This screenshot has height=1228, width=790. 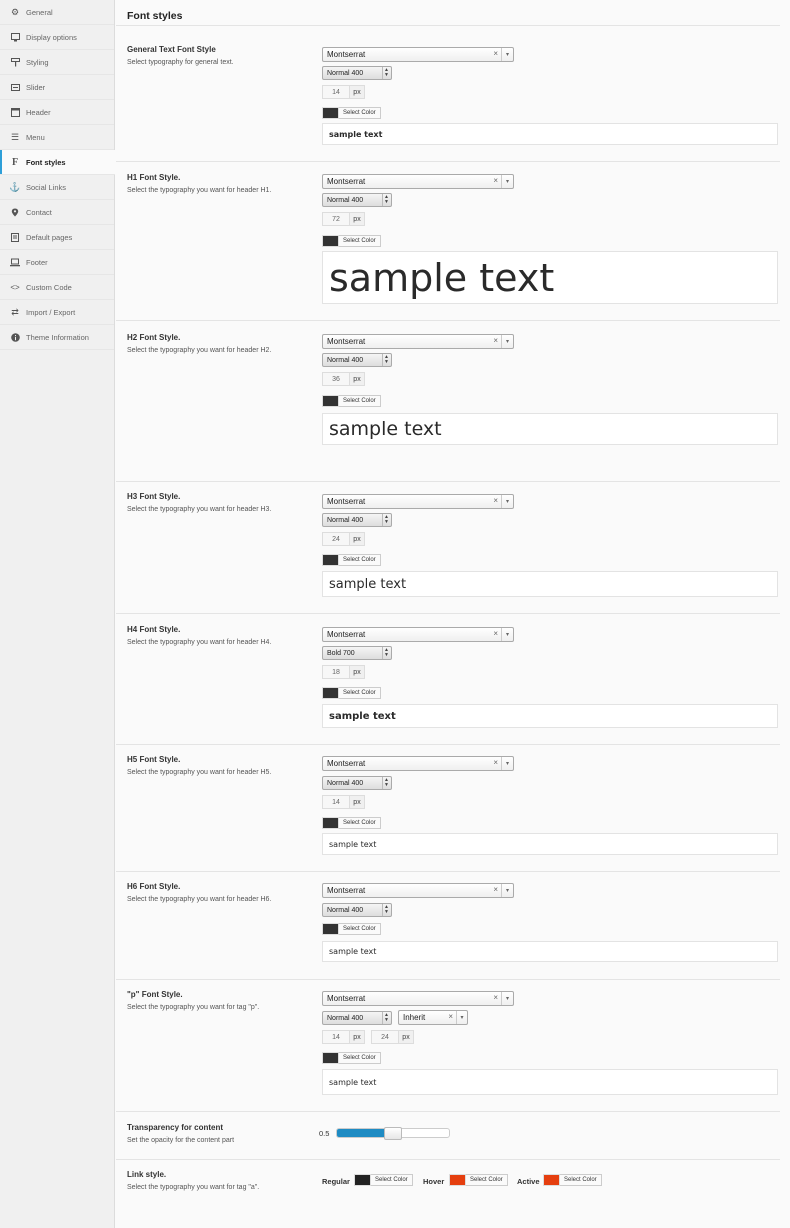 I want to click on anchor-icon: ⚓, so click(x=15, y=186).